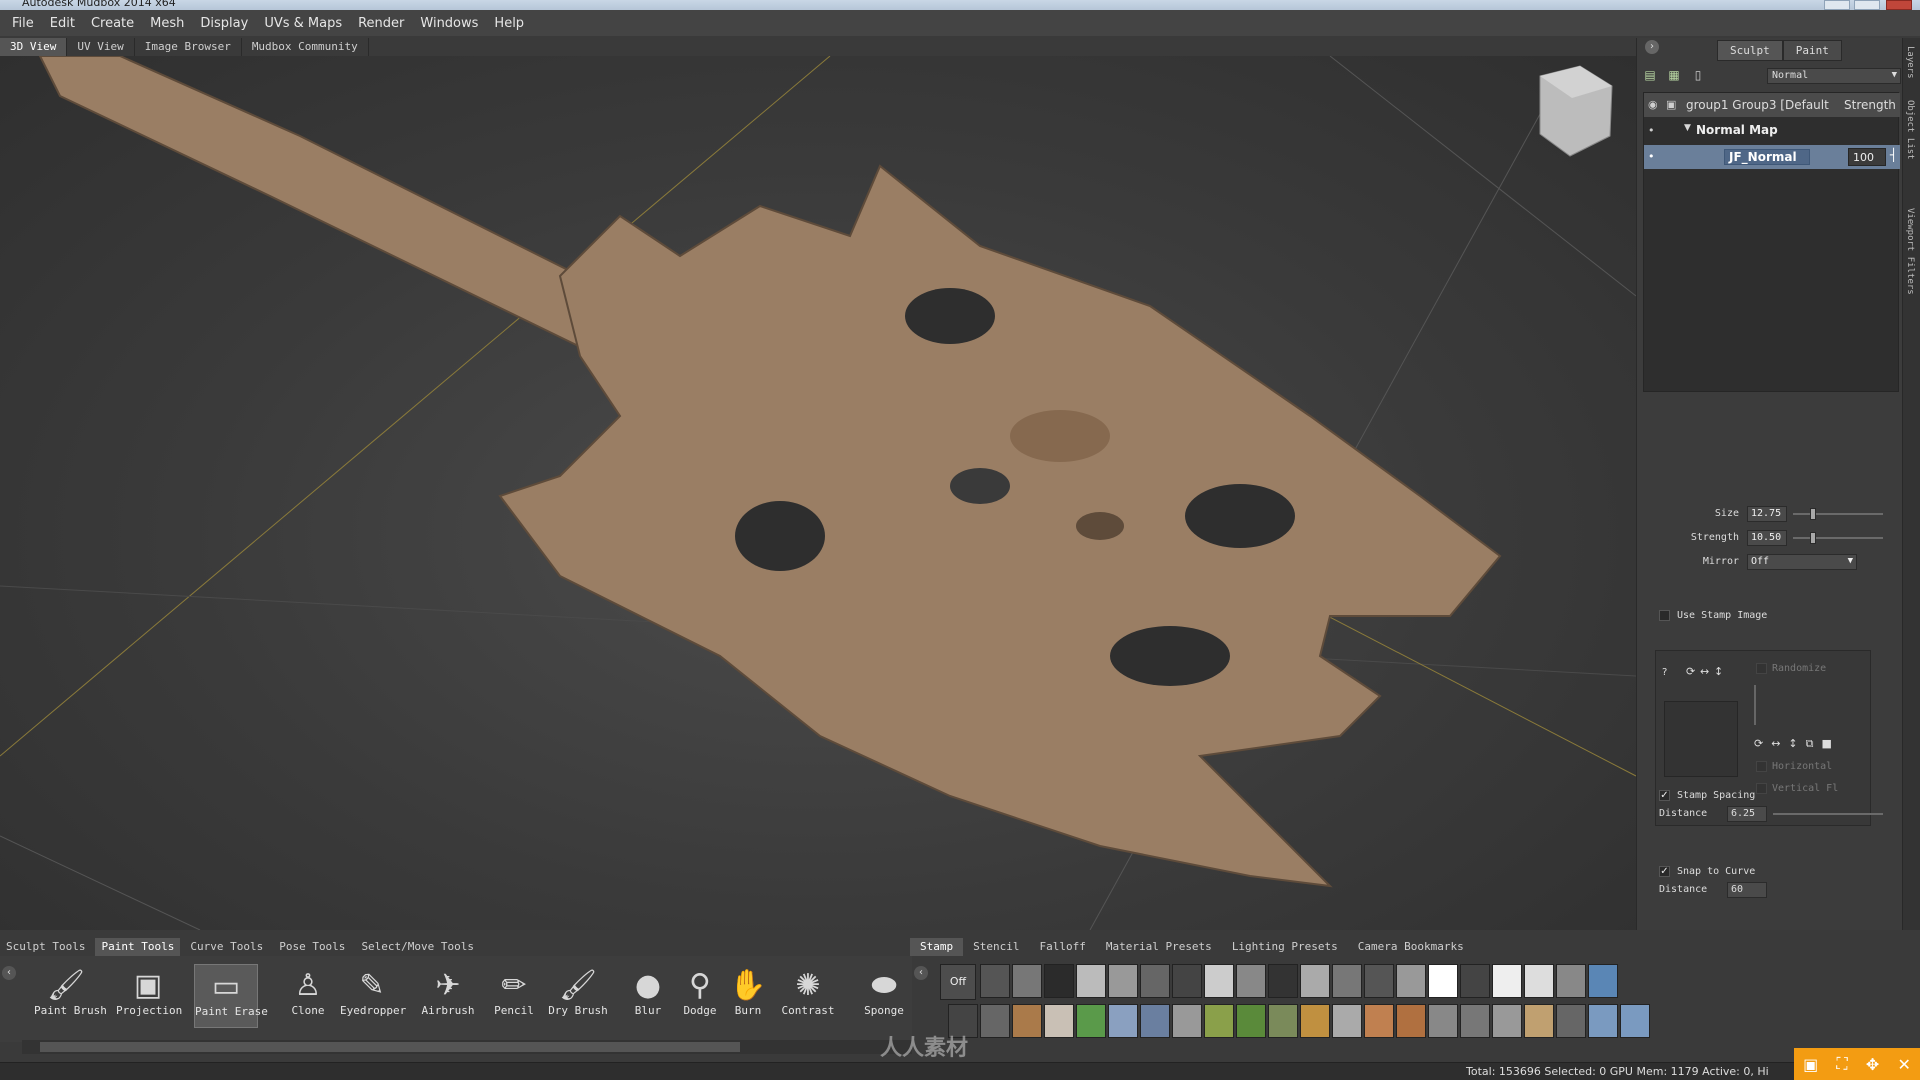 The width and height of the screenshot is (1920, 1080). I want to click on strength-slider-knob, so click(1812, 538).